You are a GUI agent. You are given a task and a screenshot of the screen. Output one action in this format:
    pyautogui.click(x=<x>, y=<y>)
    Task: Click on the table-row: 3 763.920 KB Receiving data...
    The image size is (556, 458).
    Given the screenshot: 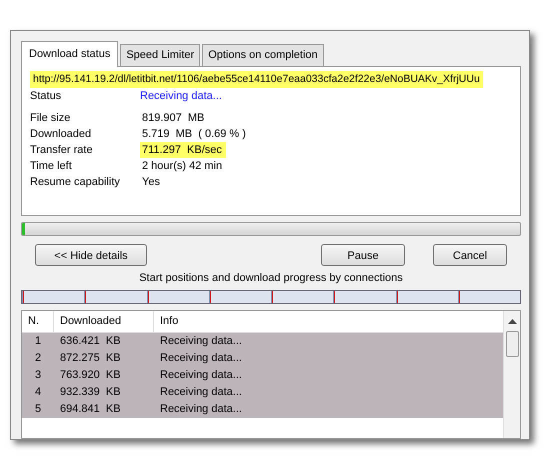 What is the action you would take?
    pyautogui.click(x=262, y=375)
    